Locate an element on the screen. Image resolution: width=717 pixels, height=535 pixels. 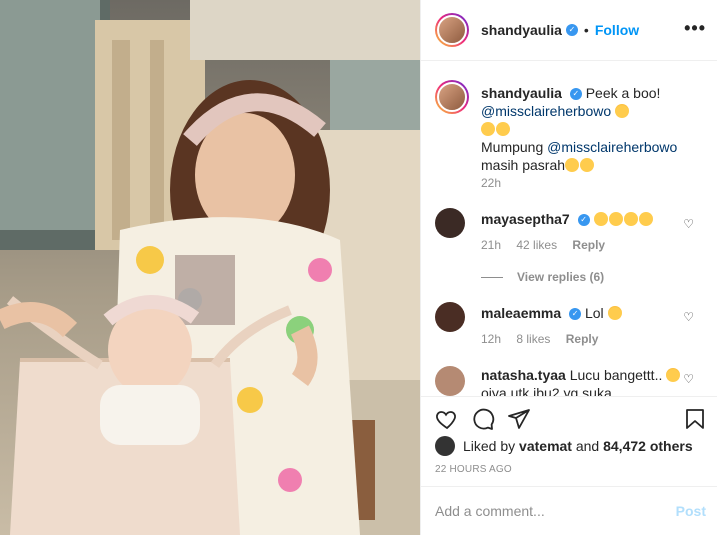
comment-time: 12h is located at coordinates (491, 339).